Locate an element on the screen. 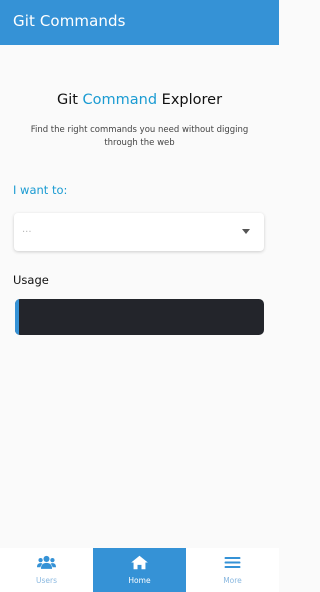 The image size is (320, 592). app-title: Git Commands is located at coordinates (69, 21).